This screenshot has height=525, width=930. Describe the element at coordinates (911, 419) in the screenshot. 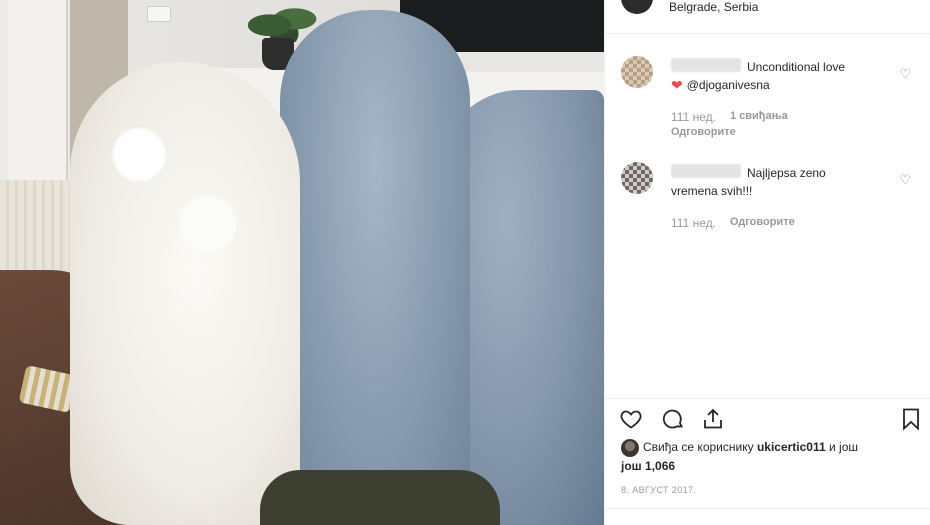

I see `bookmark-icon` at that location.